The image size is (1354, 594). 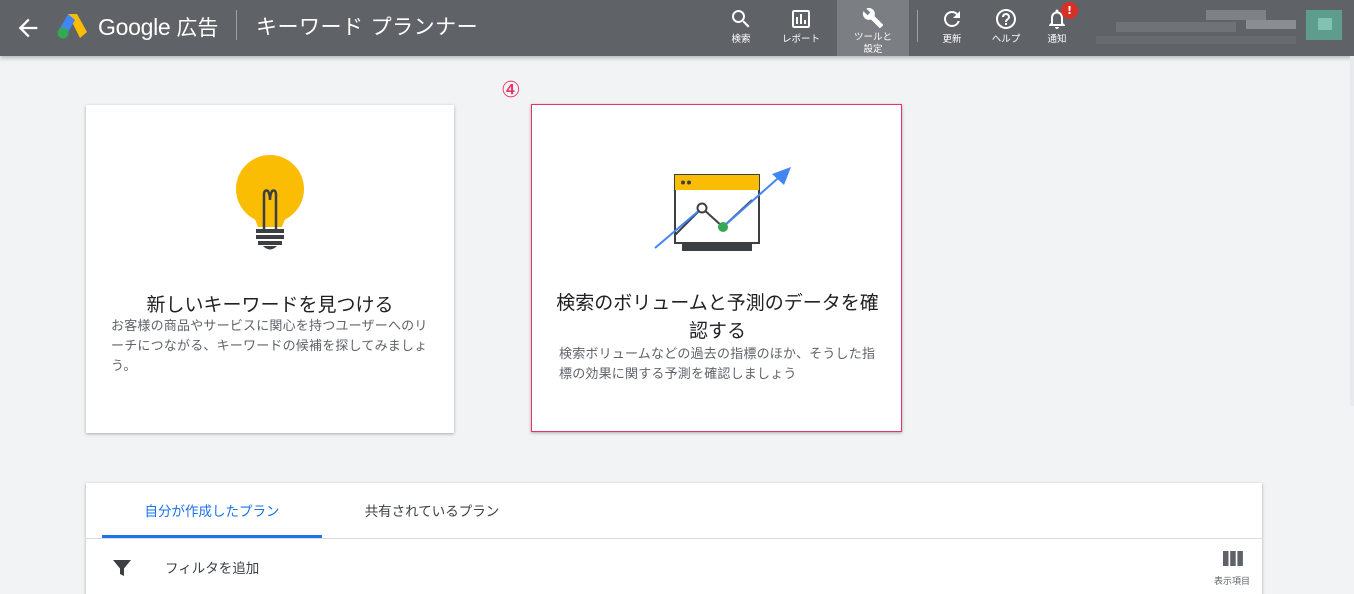 I want to click on lightbulb-icon, so click(x=270, y=202).